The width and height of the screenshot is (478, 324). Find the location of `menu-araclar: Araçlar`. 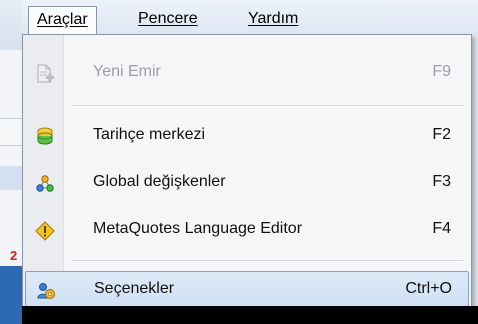

menu-araclar: Araçlar is located at coordinates (62, 20).